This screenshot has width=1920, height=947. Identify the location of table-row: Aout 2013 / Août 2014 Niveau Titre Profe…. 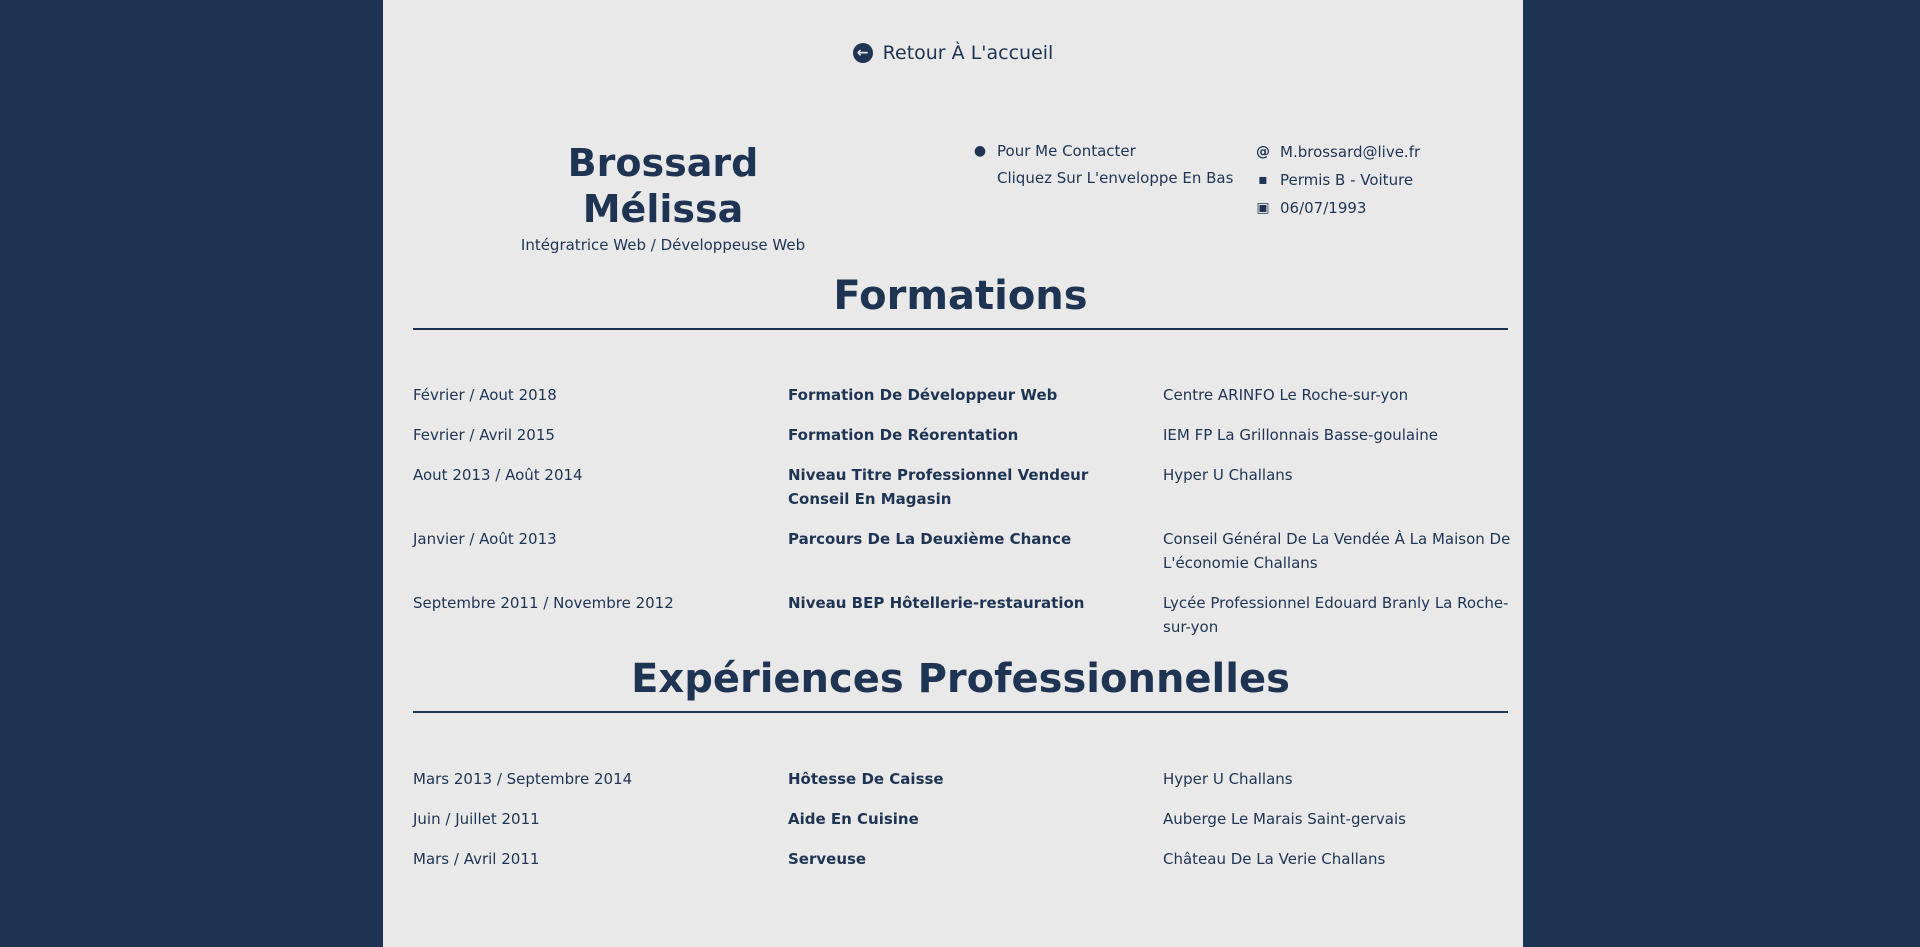
(963, 487).